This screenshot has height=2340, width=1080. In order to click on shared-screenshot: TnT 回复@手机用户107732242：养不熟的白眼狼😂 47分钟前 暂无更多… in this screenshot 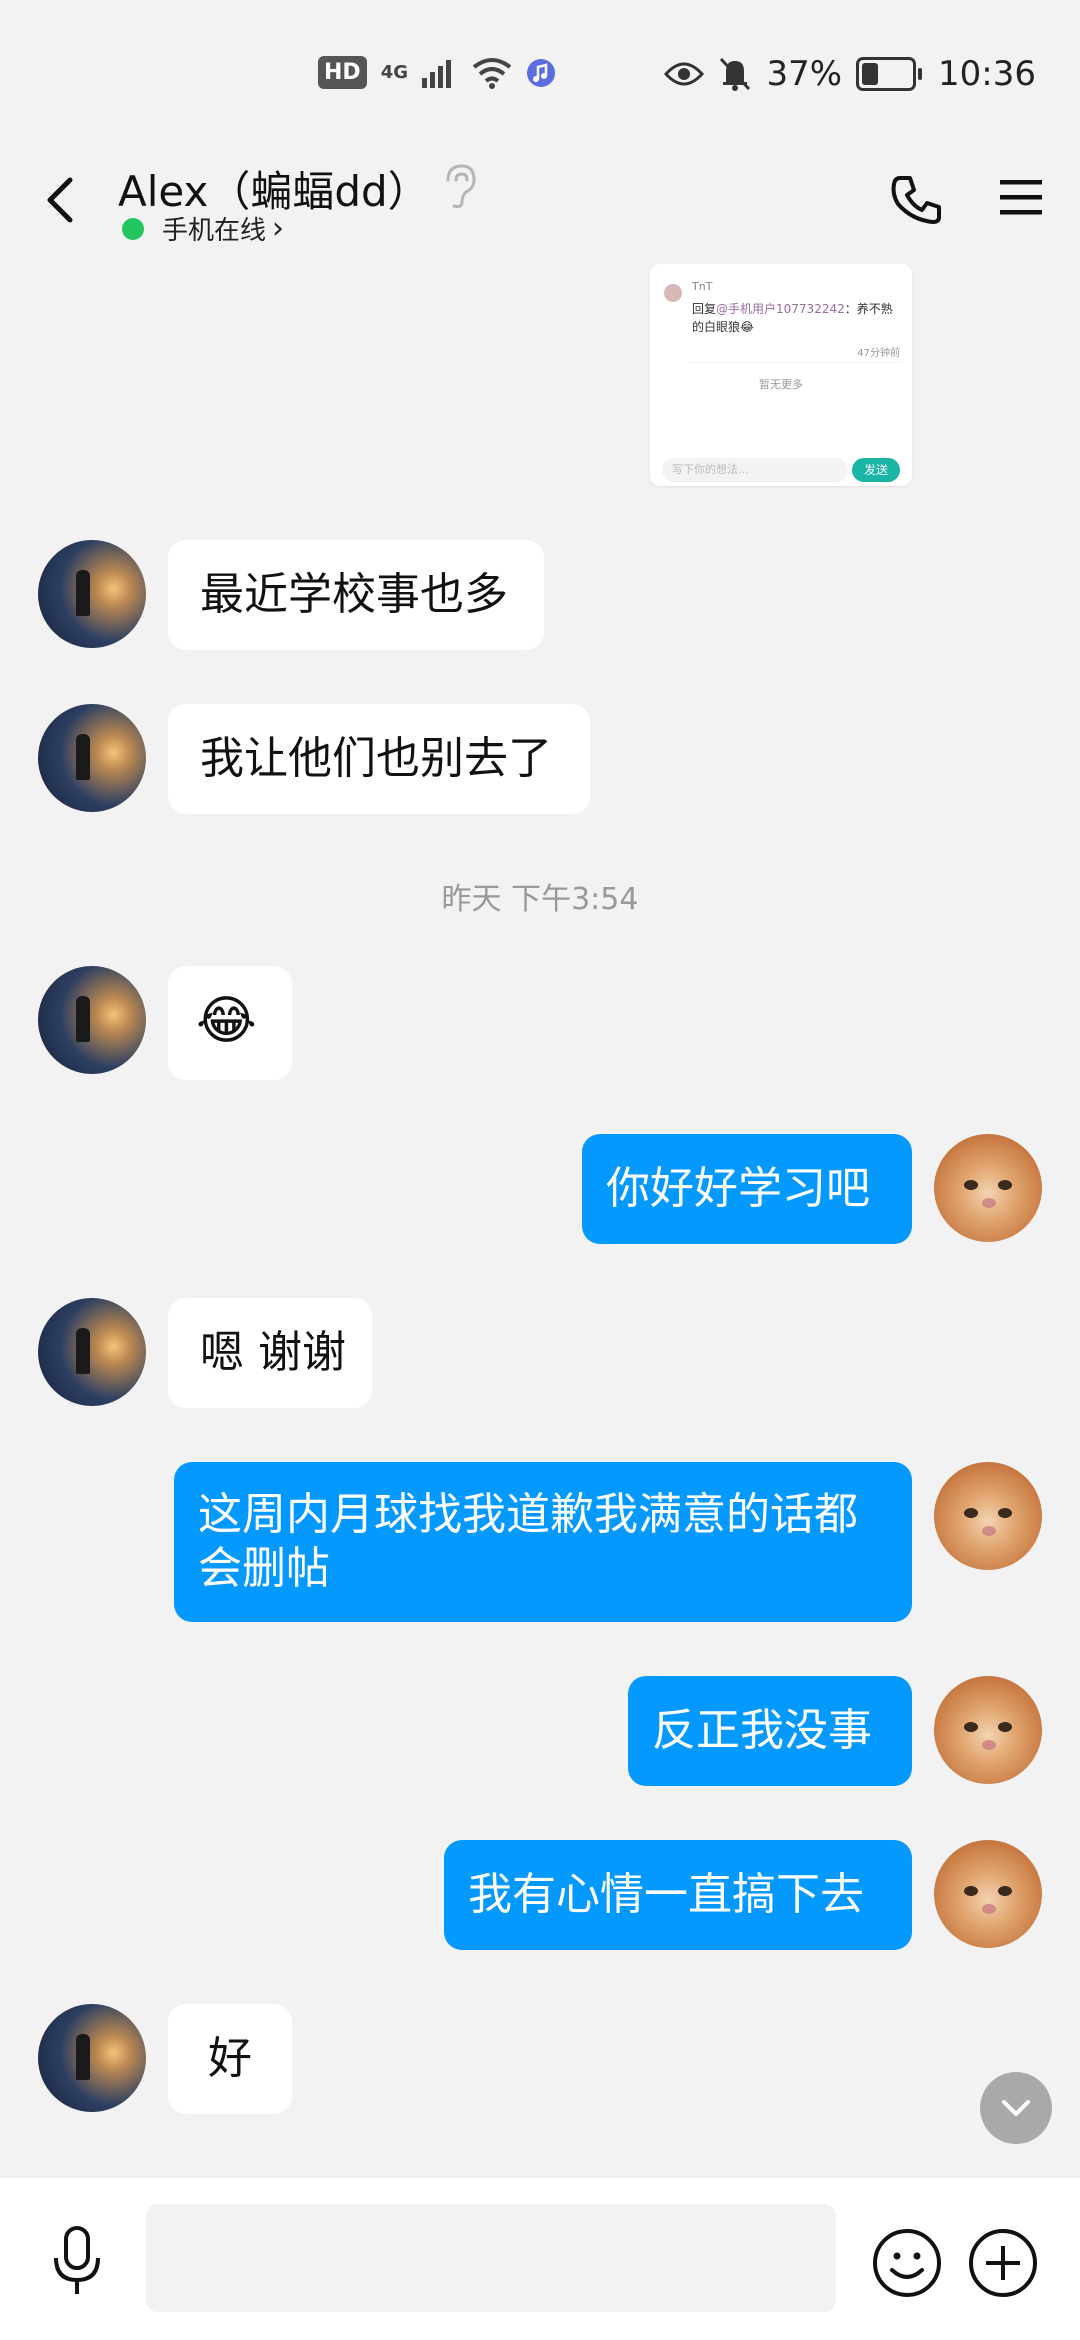, I will do `click(781, 375)`.